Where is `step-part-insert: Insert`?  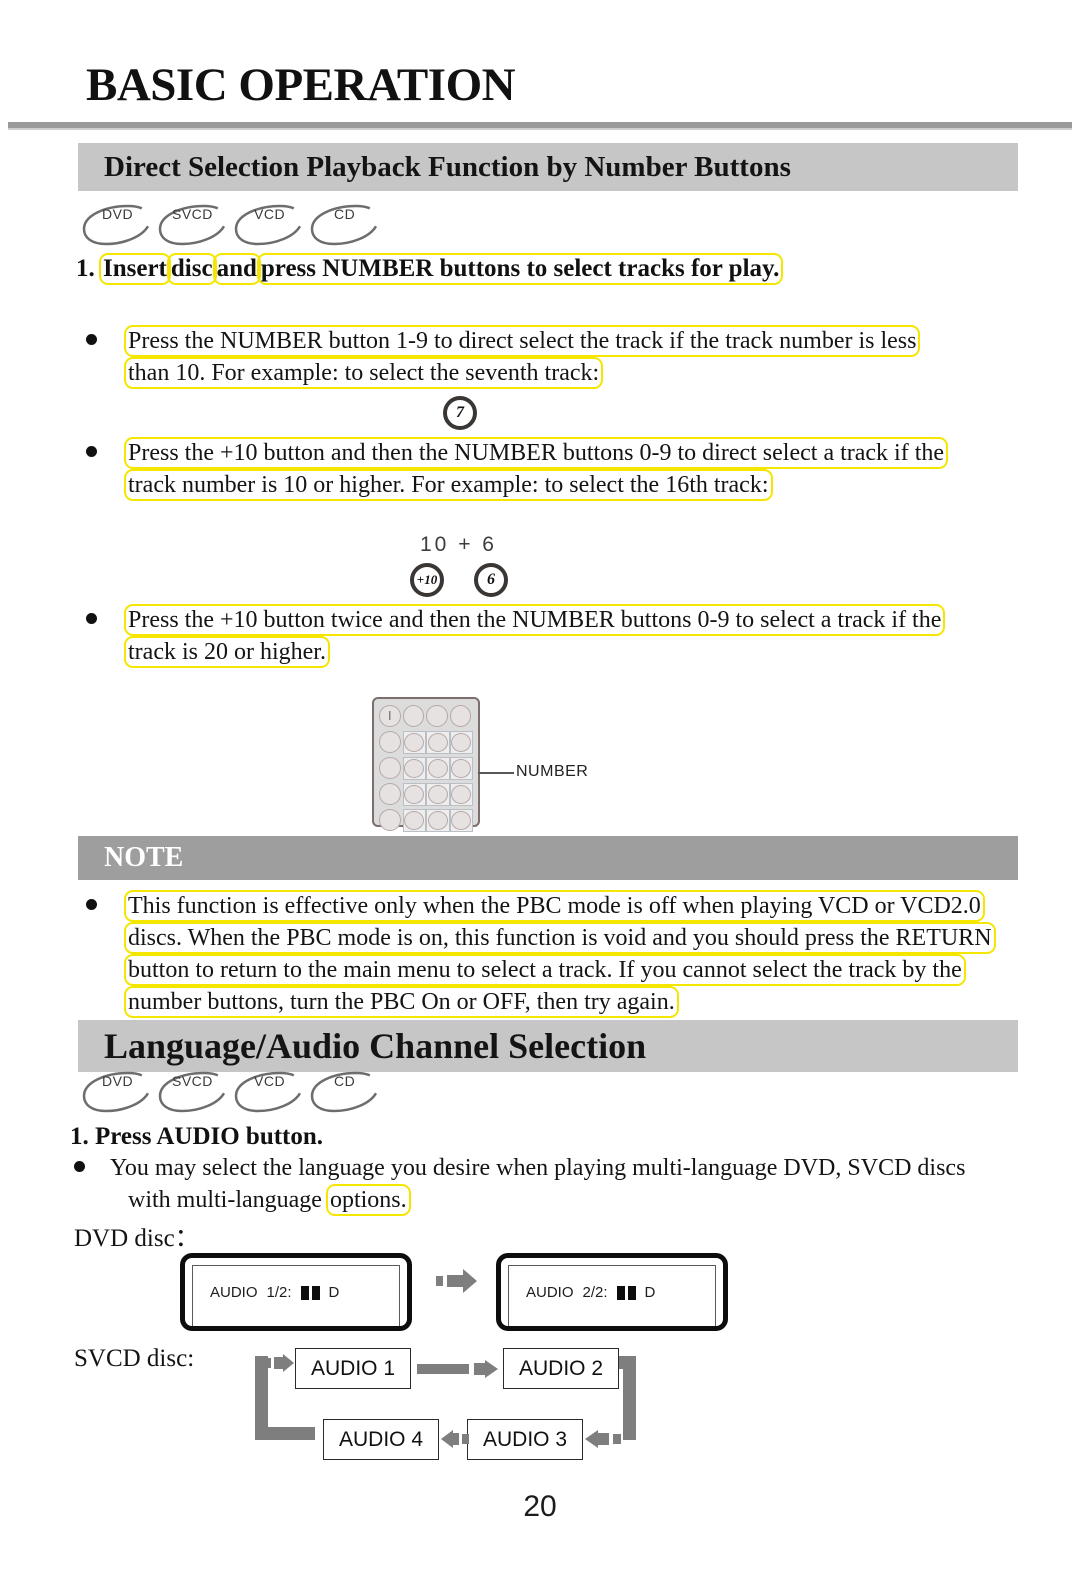
step-part-insert: Insert is located at coordinates (135, 268).